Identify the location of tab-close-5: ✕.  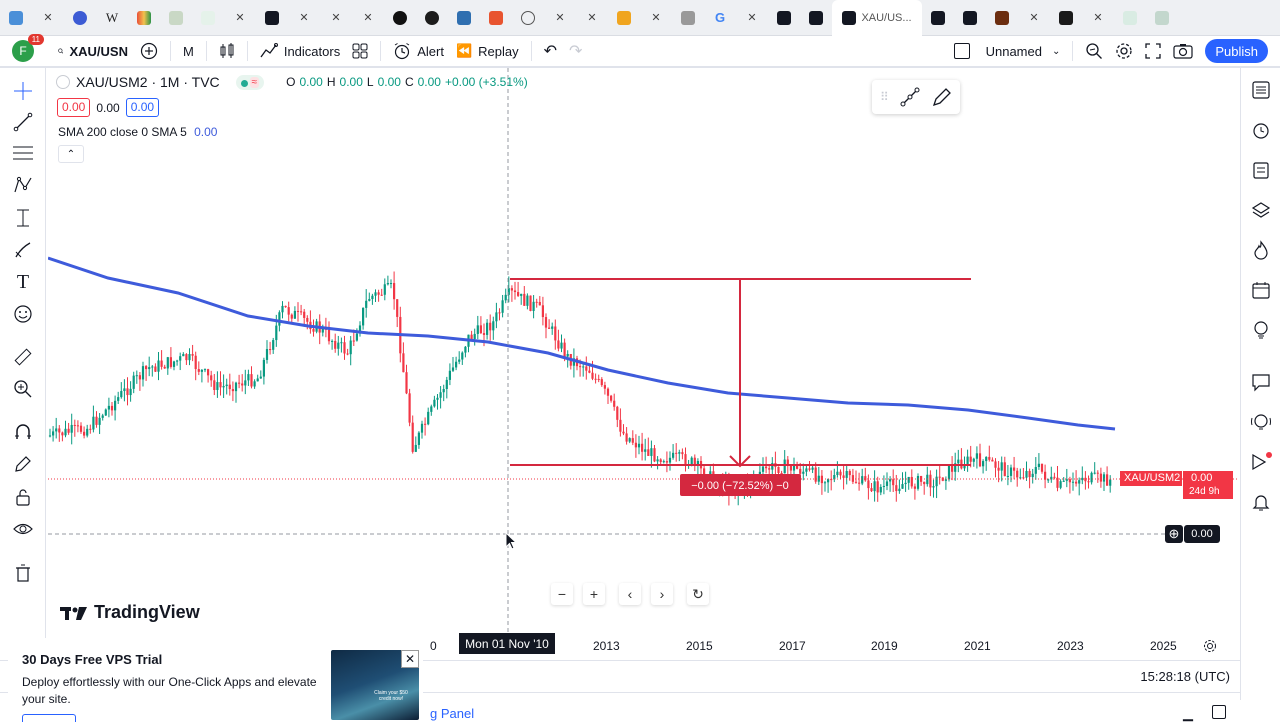
(560, 18).